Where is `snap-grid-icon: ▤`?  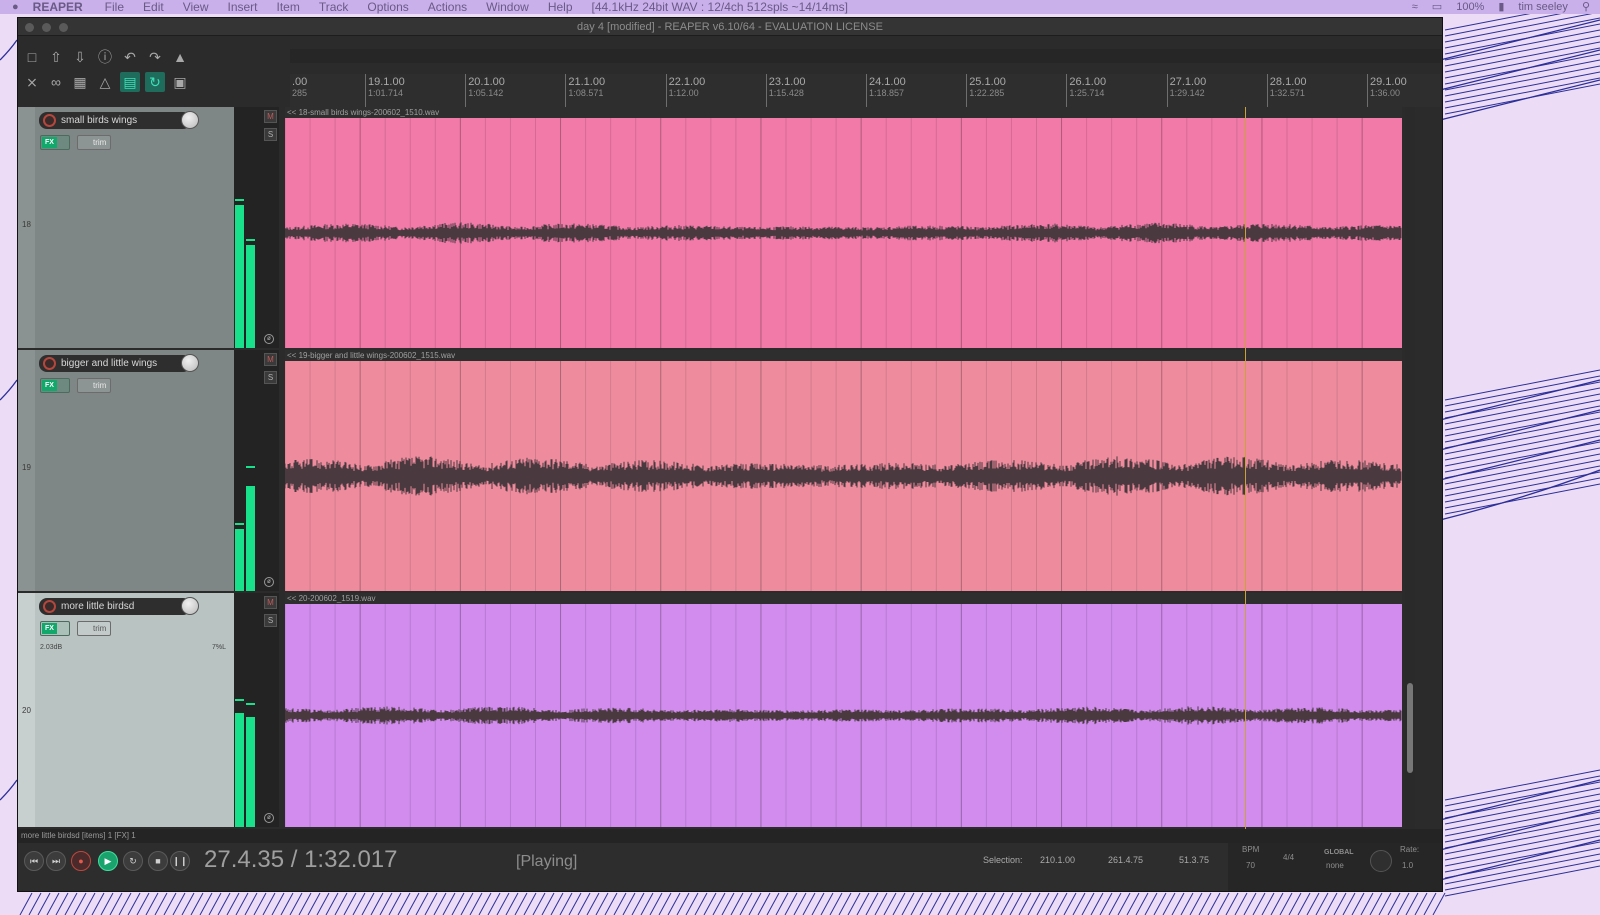 snap-grid-icon: ▤ is located at coordinates (130, 82).